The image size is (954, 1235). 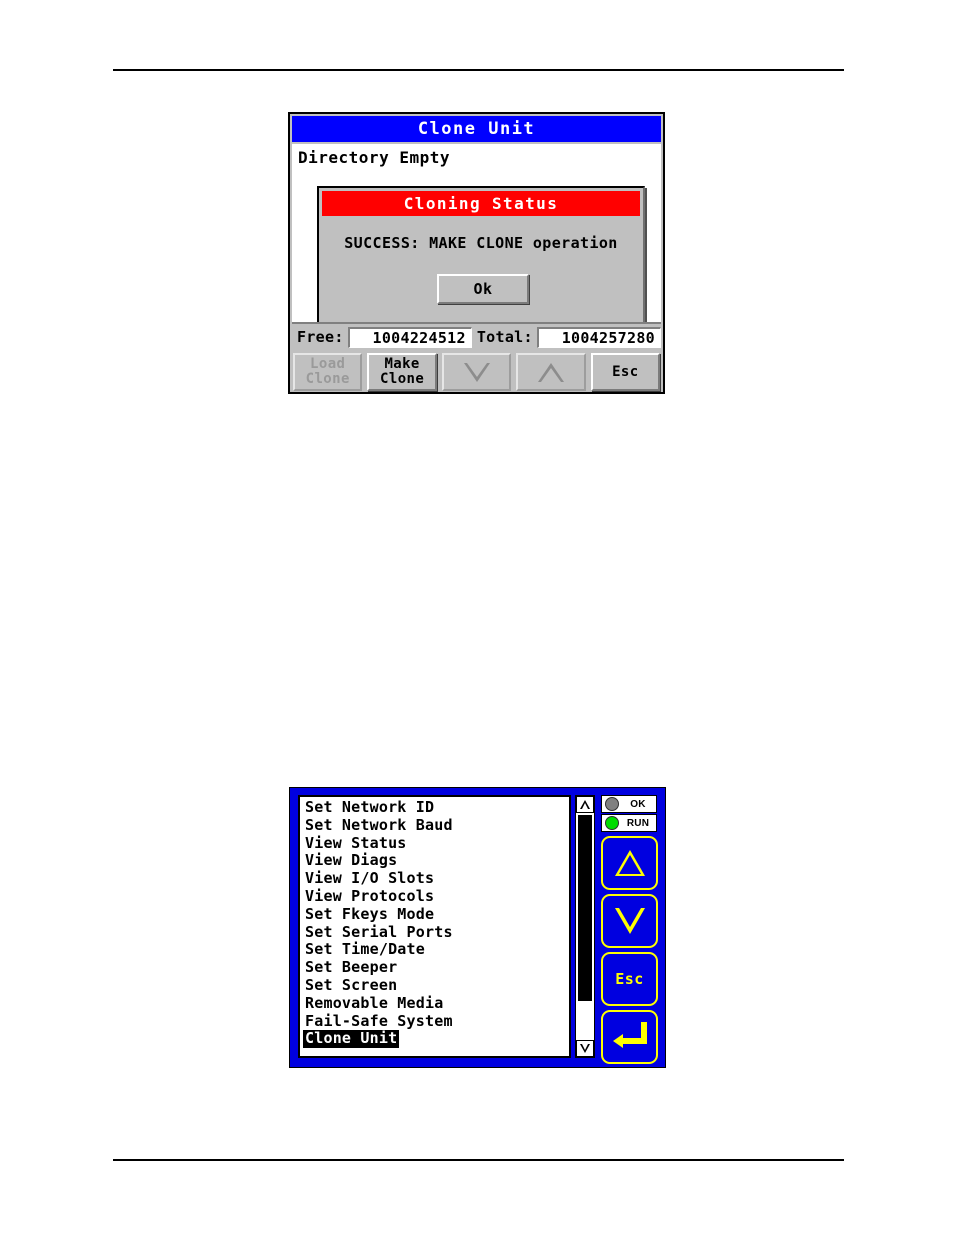 I want to click on make-clone-button: Make Clone, so click(x=402, y=372).